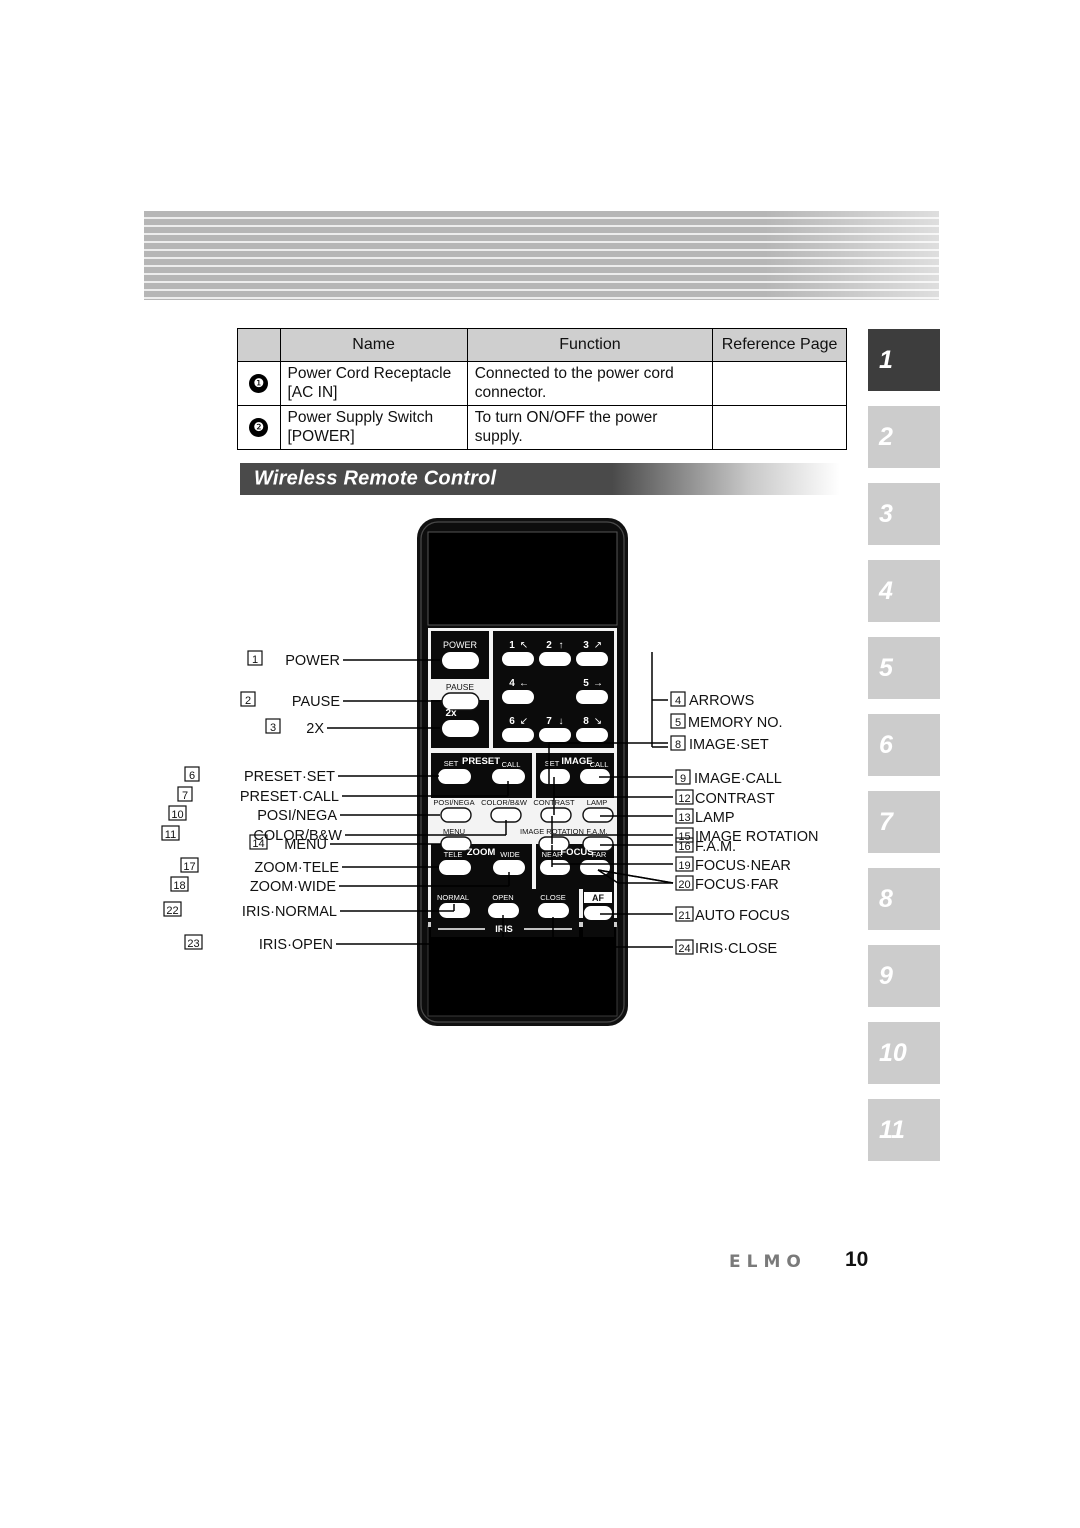 The width and height of the screenshot is (1080, 1528). I want to click on keypad-4-arrow-icon: ←, so click(524, 683).